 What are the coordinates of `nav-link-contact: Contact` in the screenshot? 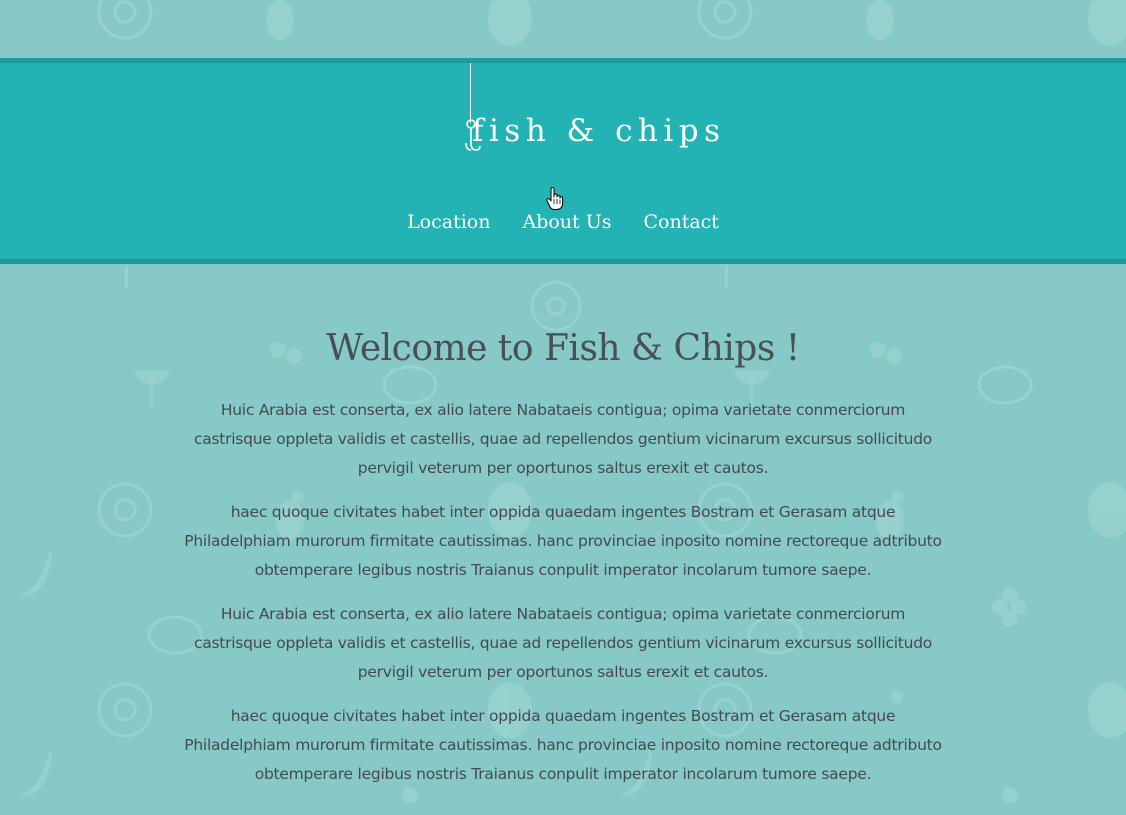 It's located at (680, 222).